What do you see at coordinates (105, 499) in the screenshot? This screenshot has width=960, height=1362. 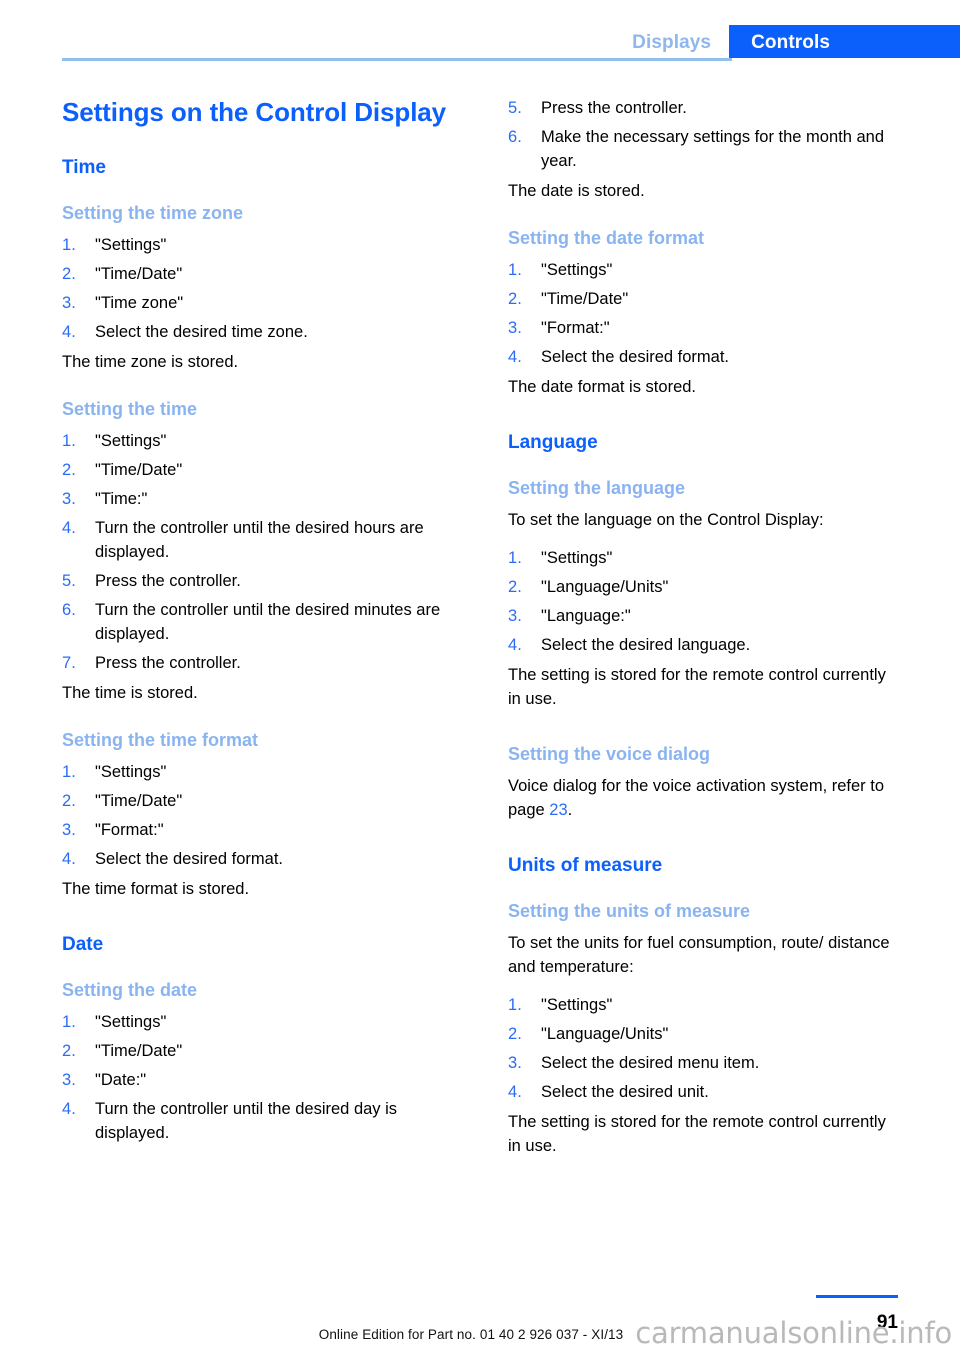 I see `list-item: "Time:"` at bounding box center [105, 499].